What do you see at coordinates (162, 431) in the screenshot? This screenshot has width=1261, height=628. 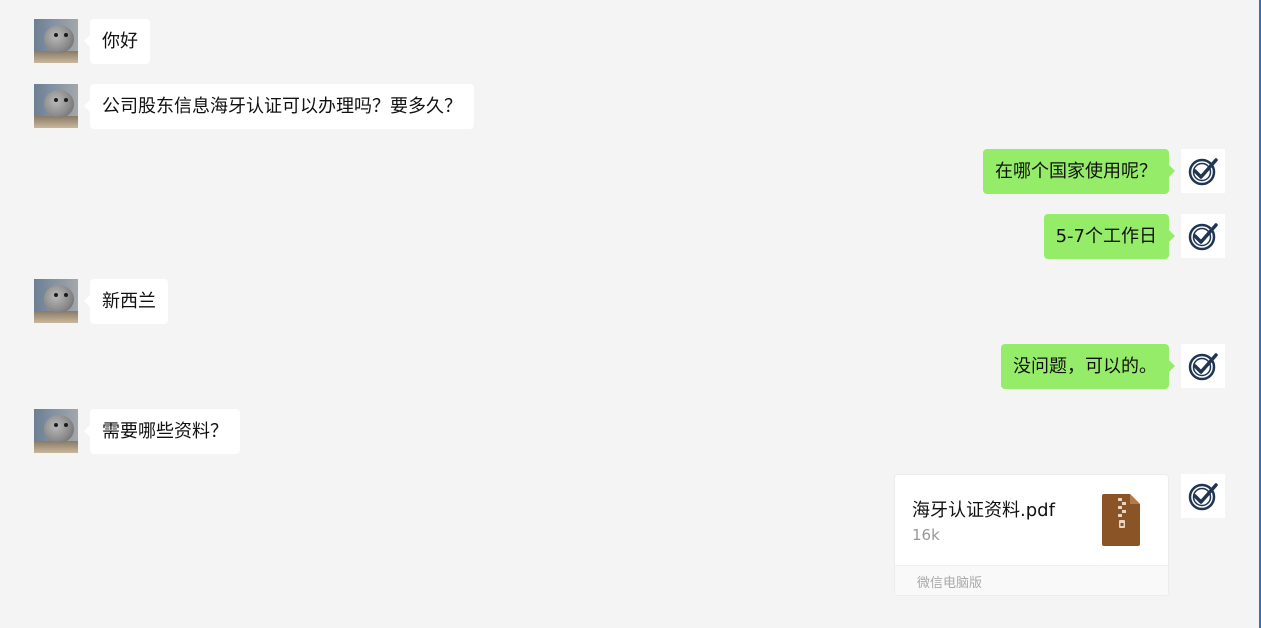 I see `received-message-bubble: 需要哪些资料？` at bounding box center [162, 431].